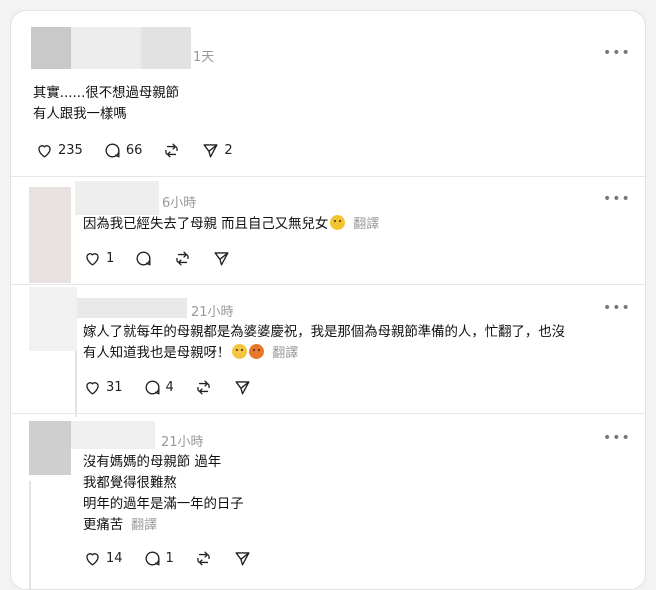 Image resolution: width=656 pixels, height=590 pixels. I want to click on like-count: 14, so click(114, 558).